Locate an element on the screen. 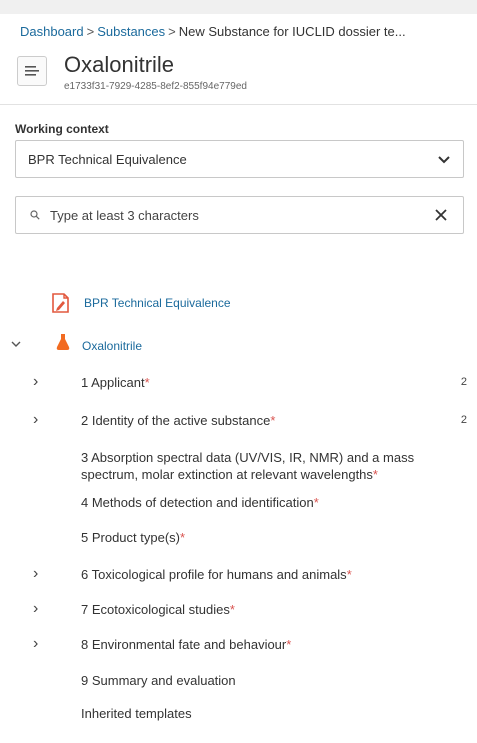 The width and height of the screenshot is (477, 743). tree-node-text: 9 Summary and evaluation is located at coordinates (158, 680).